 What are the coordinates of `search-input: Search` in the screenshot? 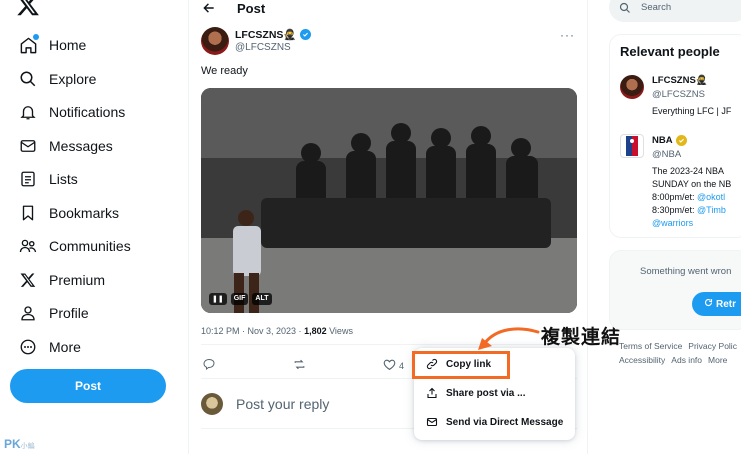 It's located at (656, 7).